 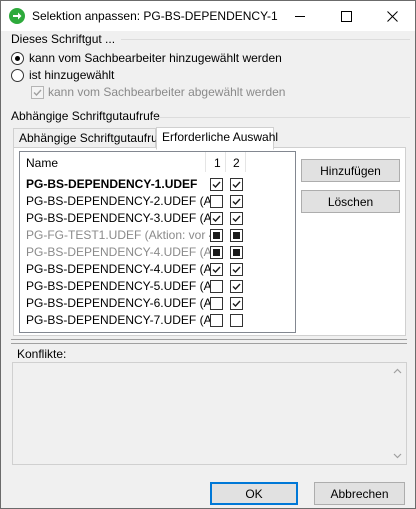 What do you see at coordinates (265, 39) in the screenshot?
I see `section-divider` at bounding box center [265, 39].